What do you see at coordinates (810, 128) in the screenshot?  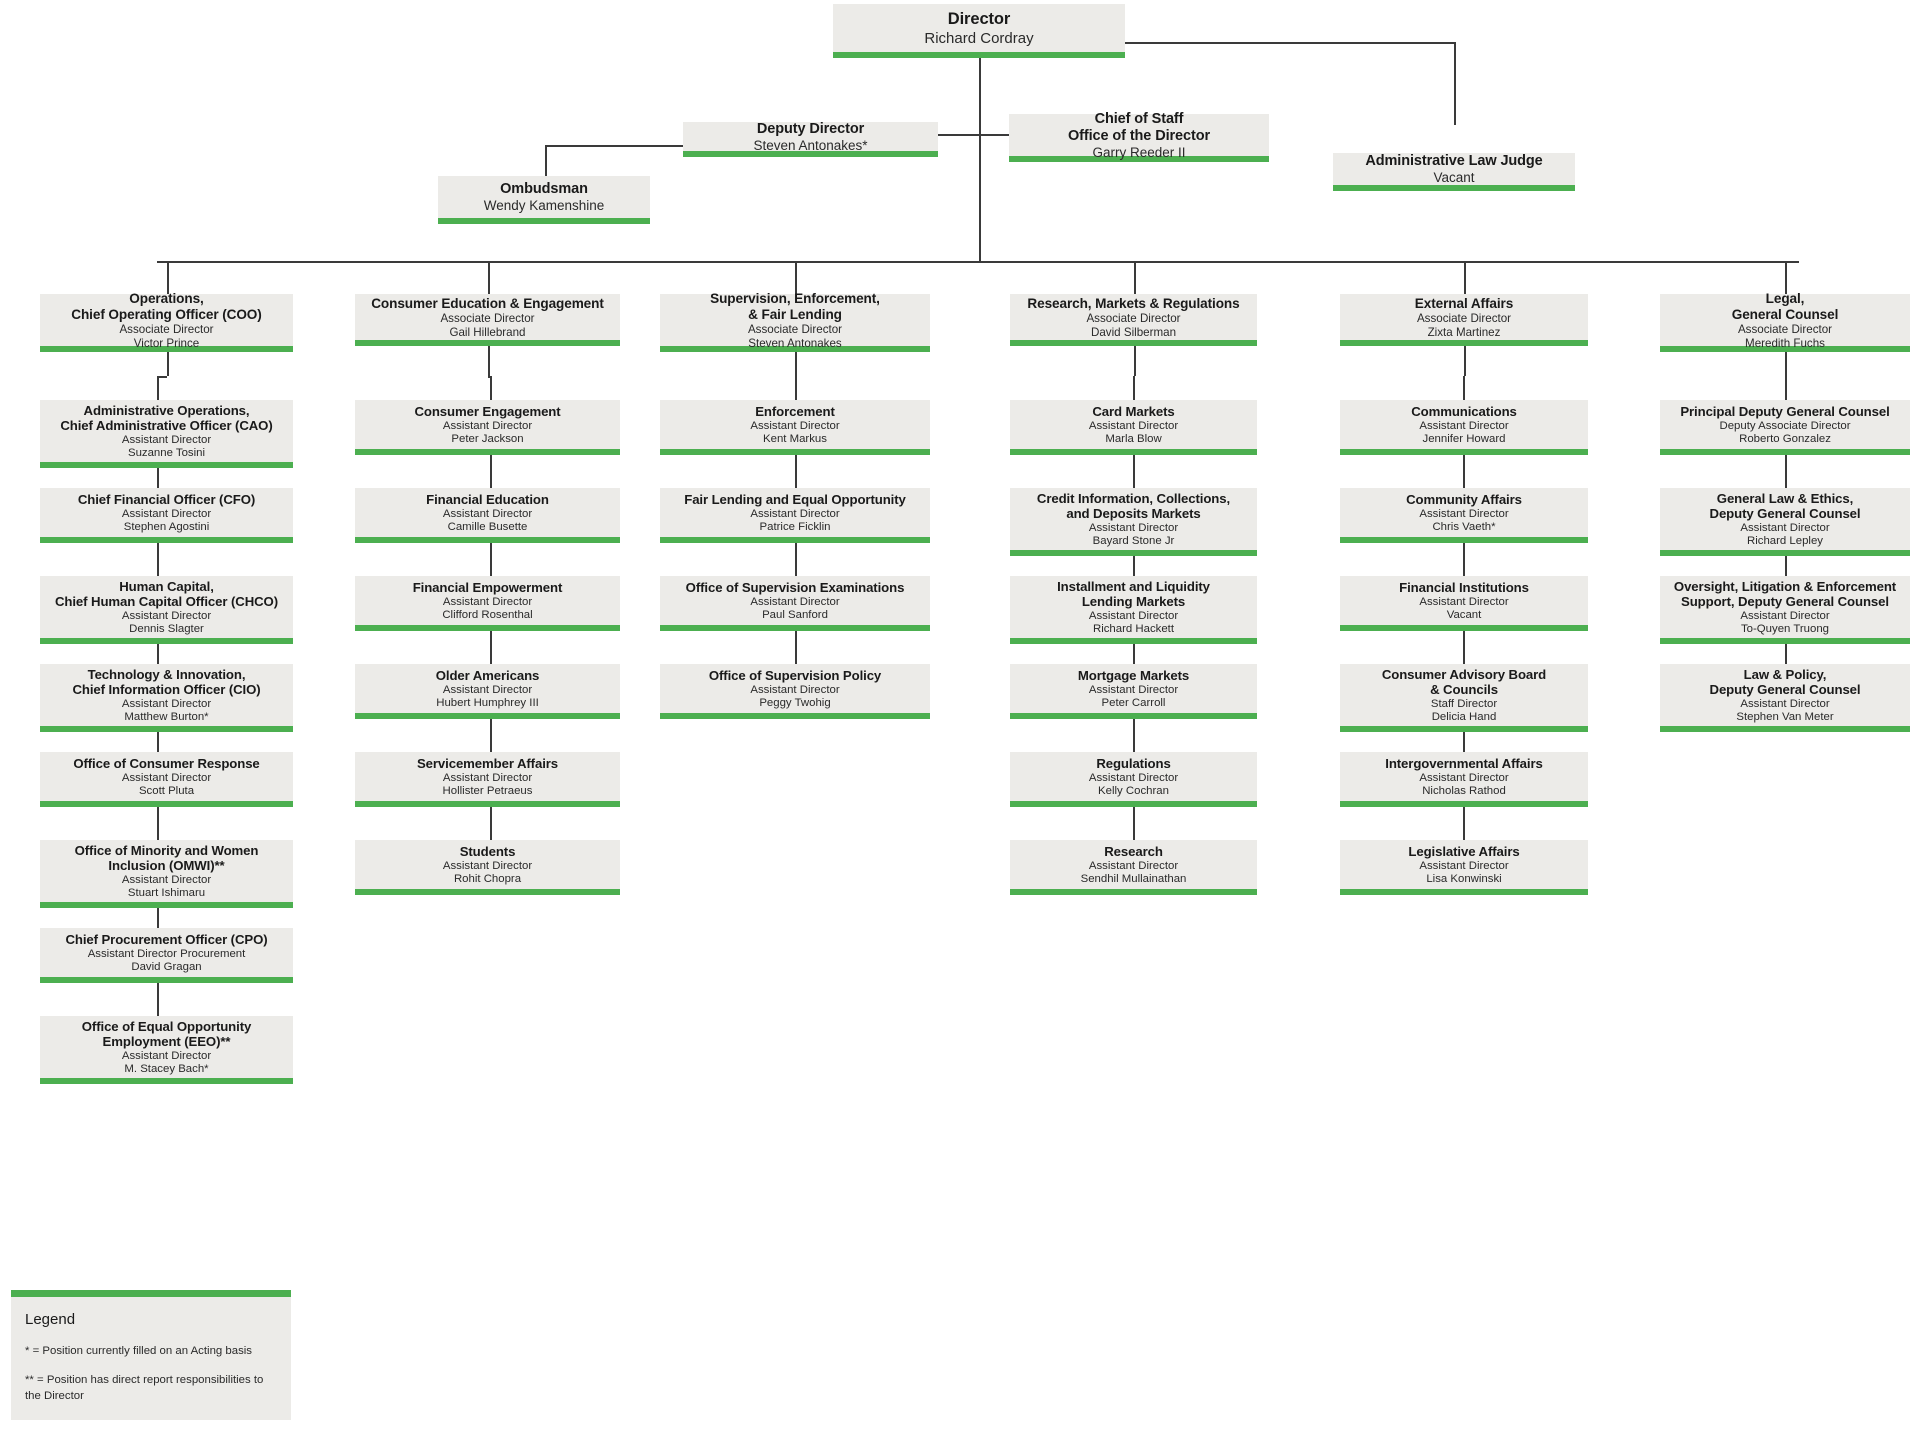 I see `node-deputy-director-title: Deputy Director` at bounding box center [810, 128].